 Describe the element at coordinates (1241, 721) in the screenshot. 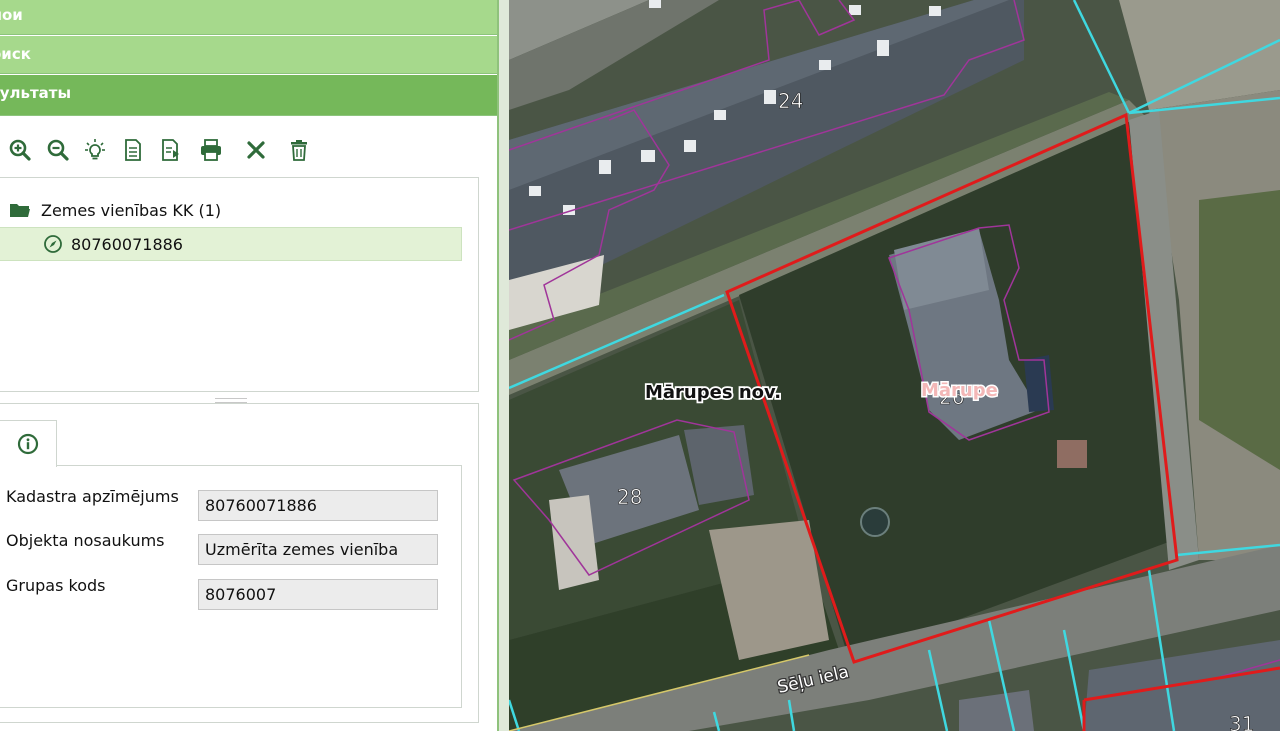

I see `map-label-building-31: 31` at that location.